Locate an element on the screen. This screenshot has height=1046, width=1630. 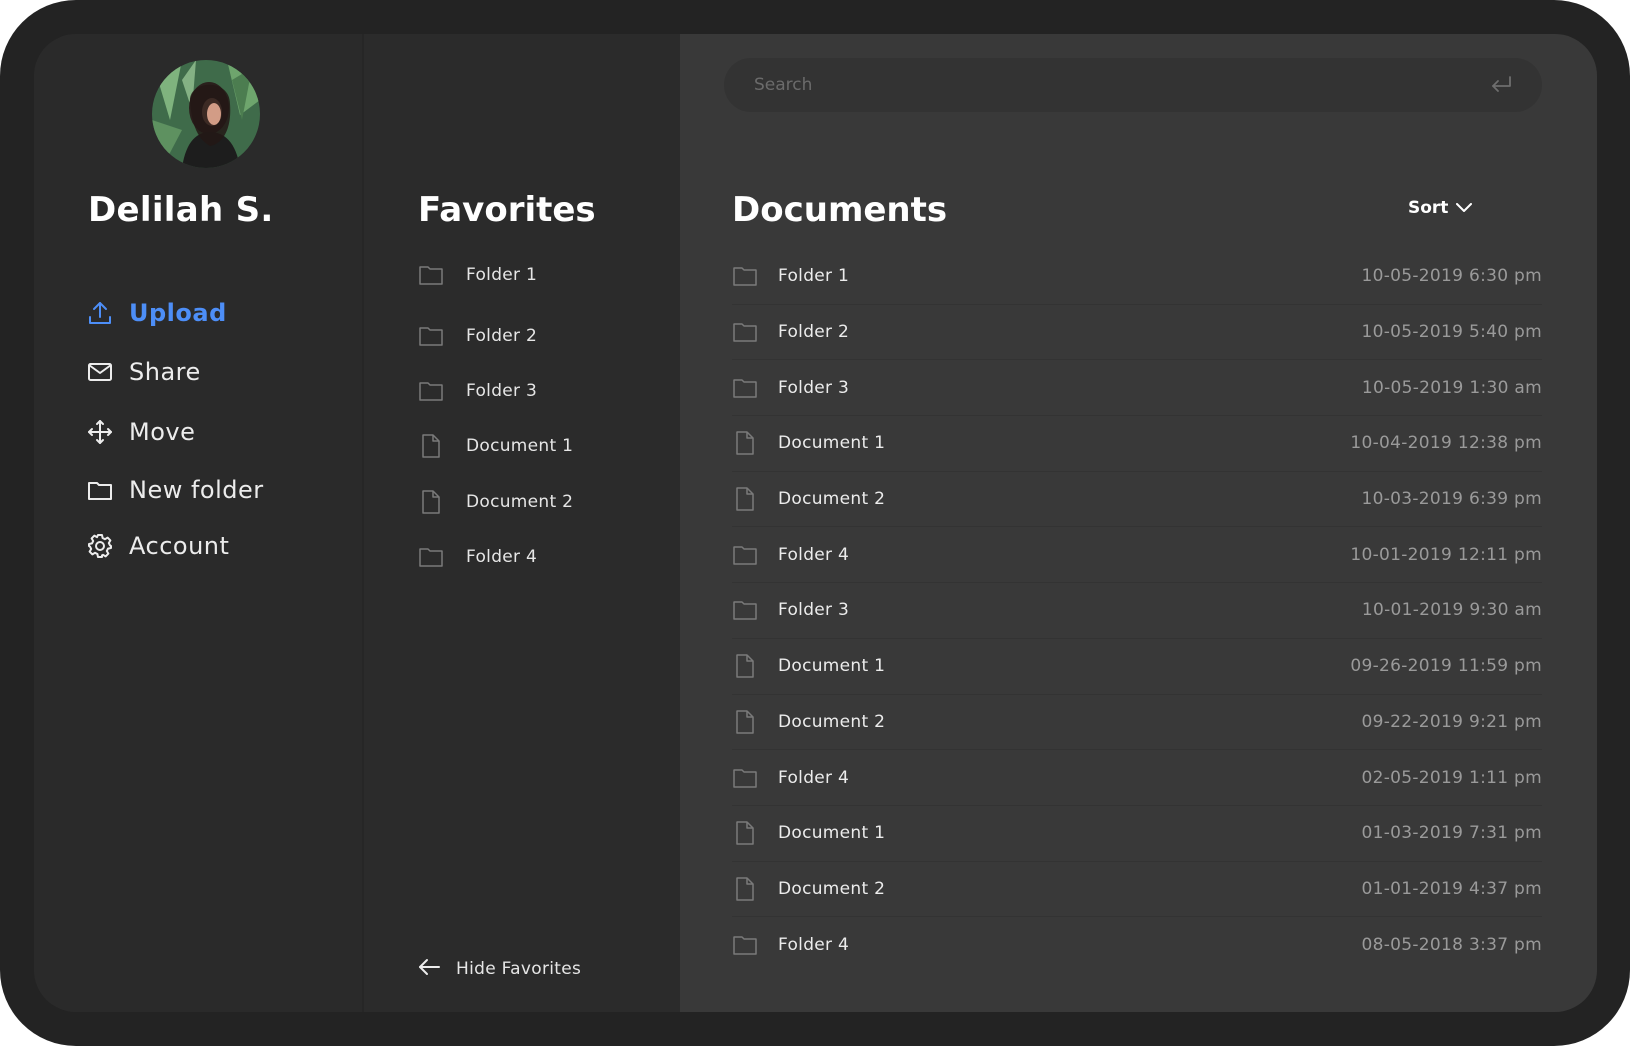
row-date: 10-03-2019 6:39 pm is located at coordinates (1451, 499).